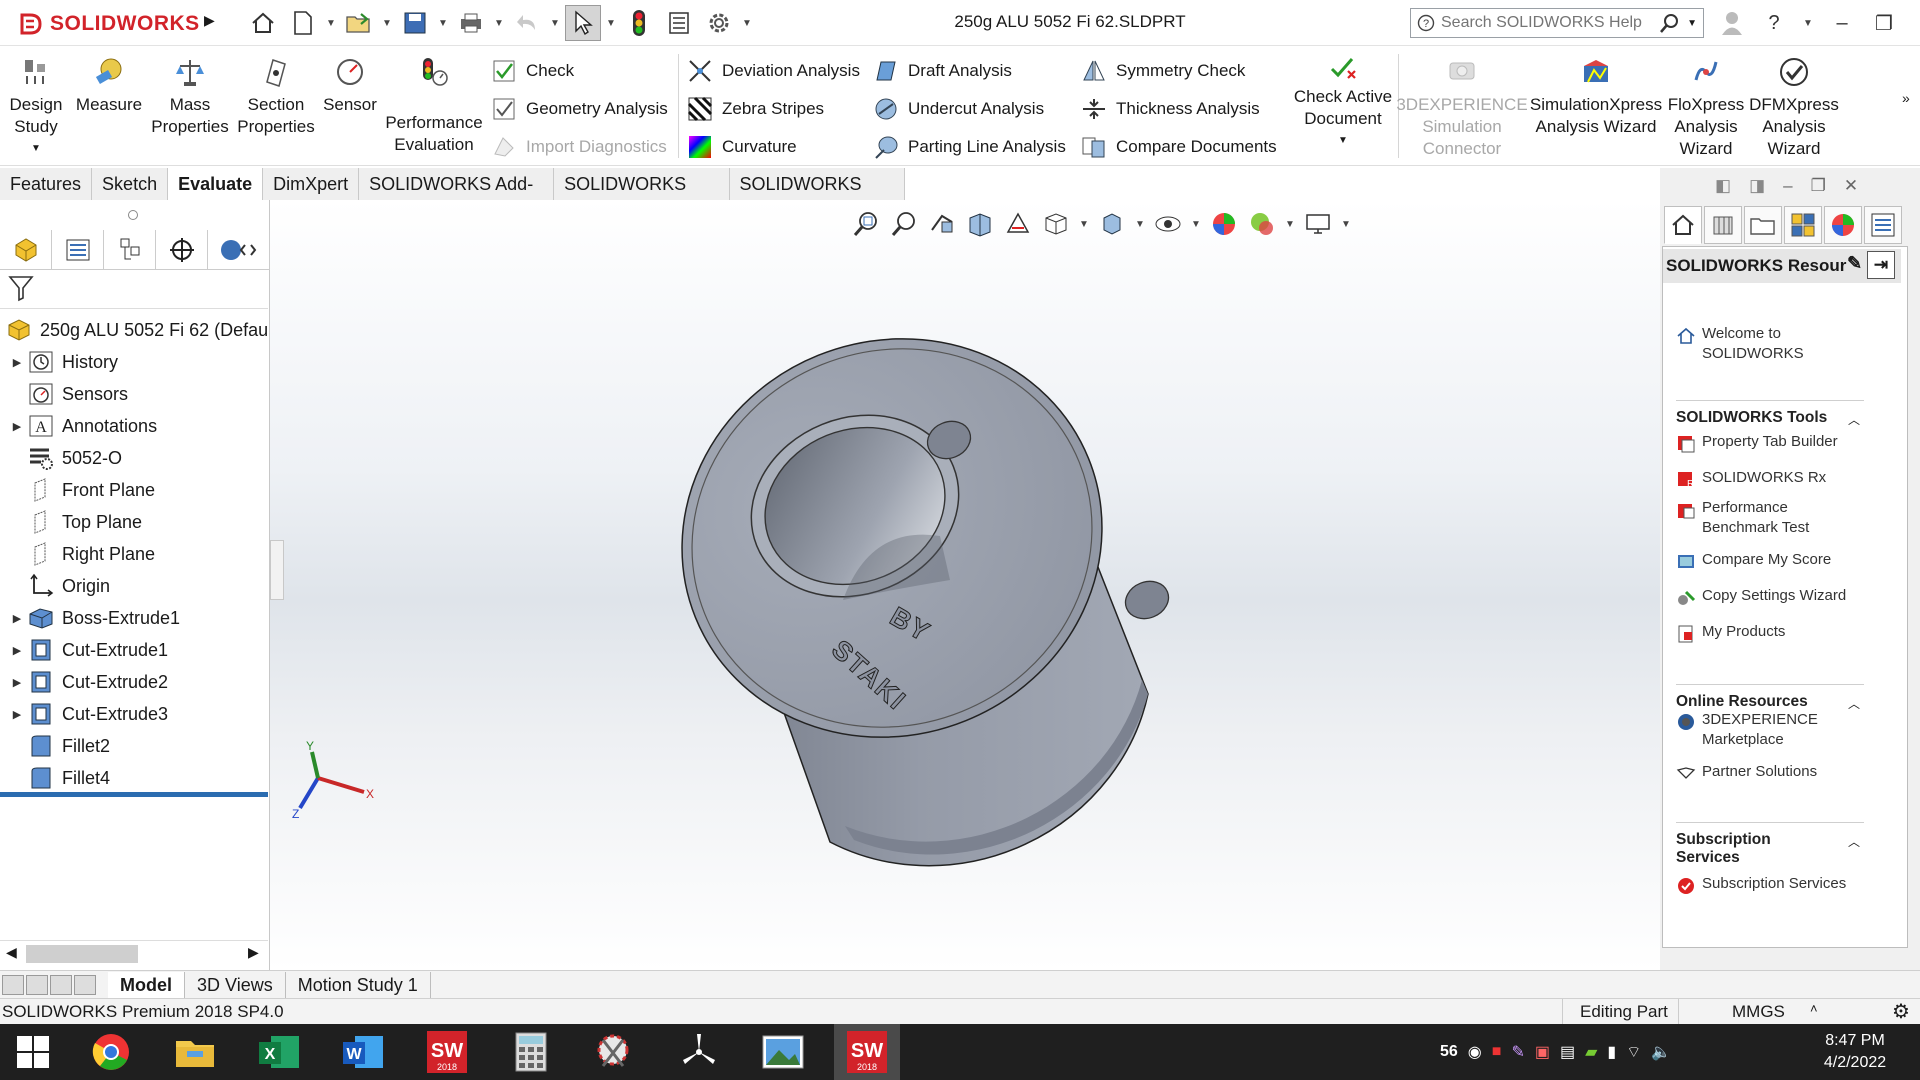  I want to click on tree-item-history: ▶ History, so click(59, 362).